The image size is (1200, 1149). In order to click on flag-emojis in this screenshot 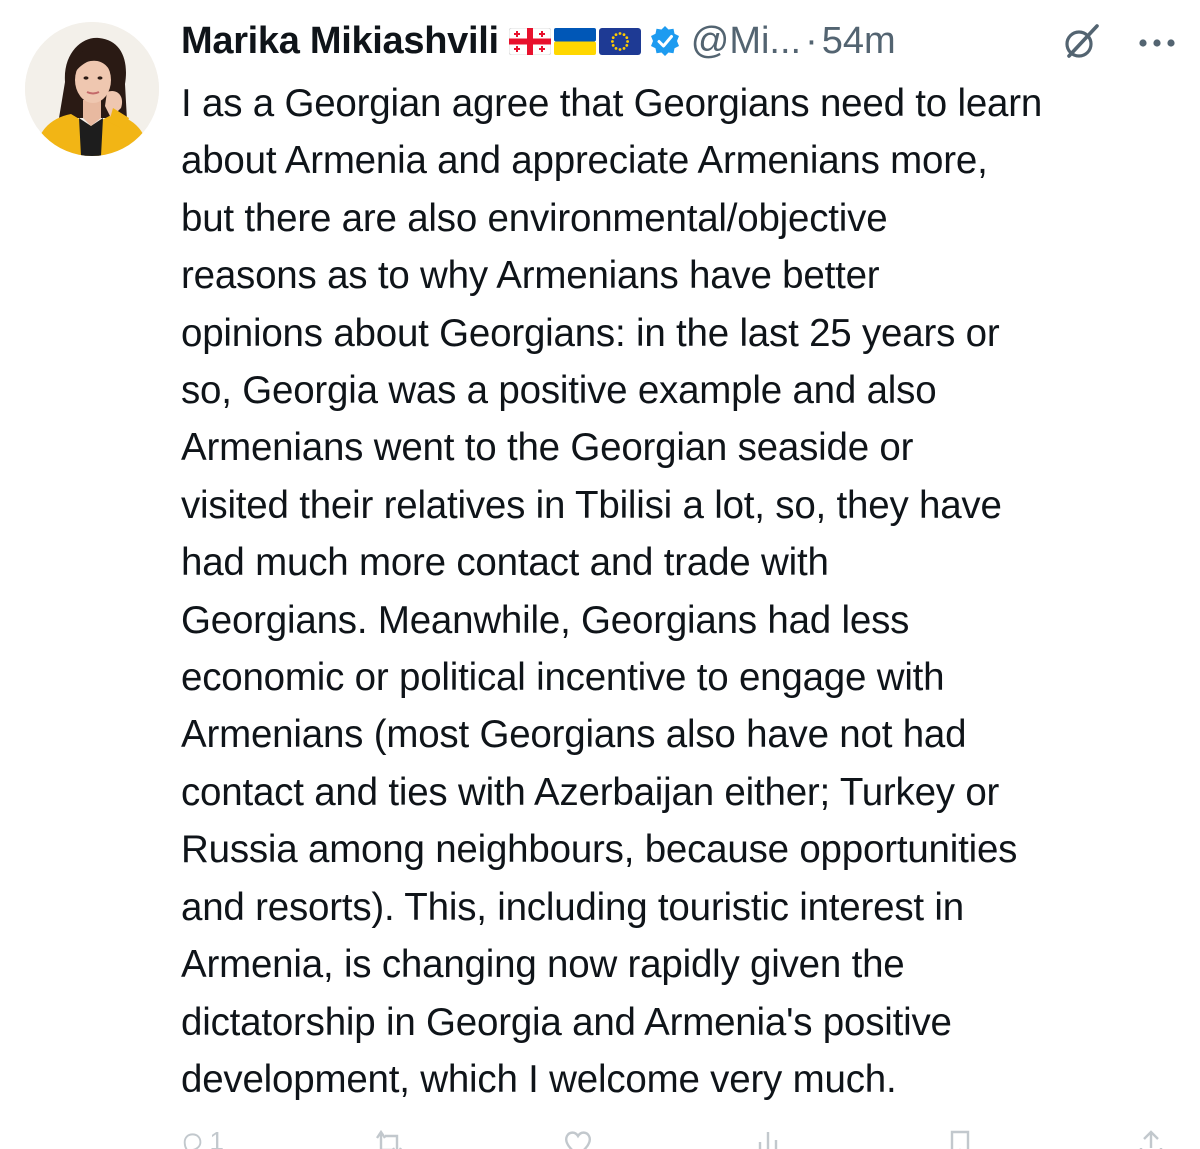, I will do `click(574, 41)`.